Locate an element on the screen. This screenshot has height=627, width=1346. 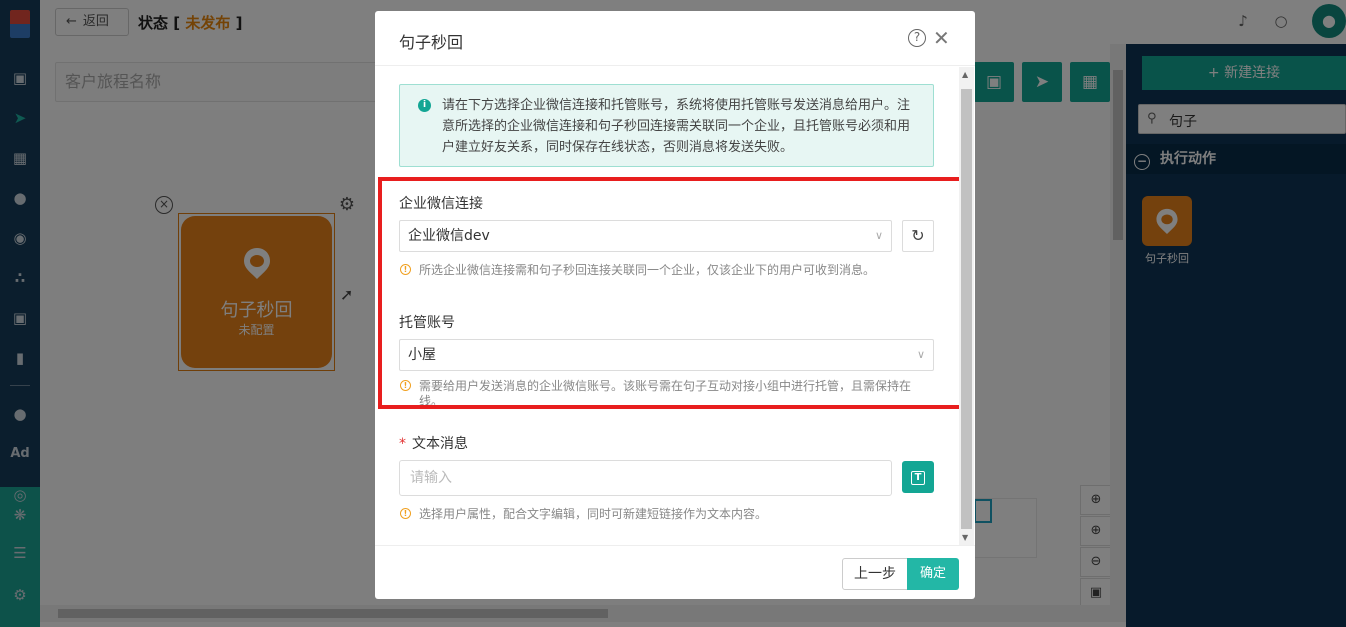
text-message-label: * 文本消息 is located at coordinates (433, 443).